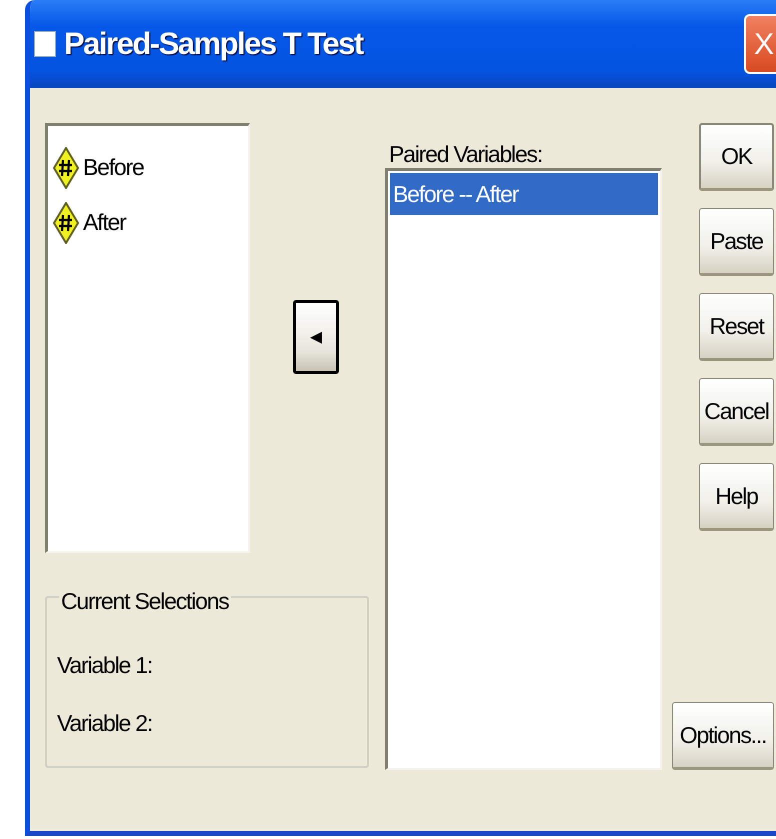 Image resolution: width=776 pixels, height=839 pixels. What do you see at coordinates (736, 157) in the screenshot?
I see `dialog-button: OK` at bounding box center [736, 157].